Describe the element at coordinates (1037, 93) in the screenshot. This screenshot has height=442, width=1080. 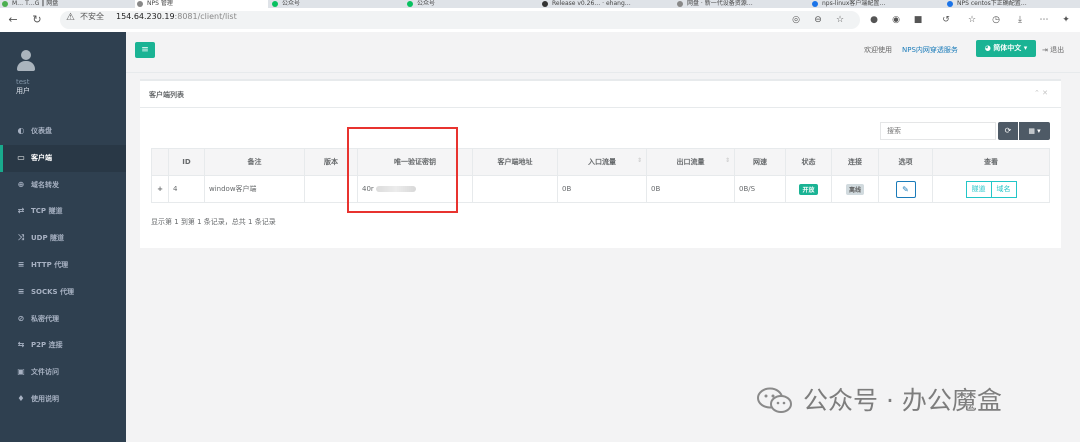
I see `collapse-icon: ⌃` at that location.